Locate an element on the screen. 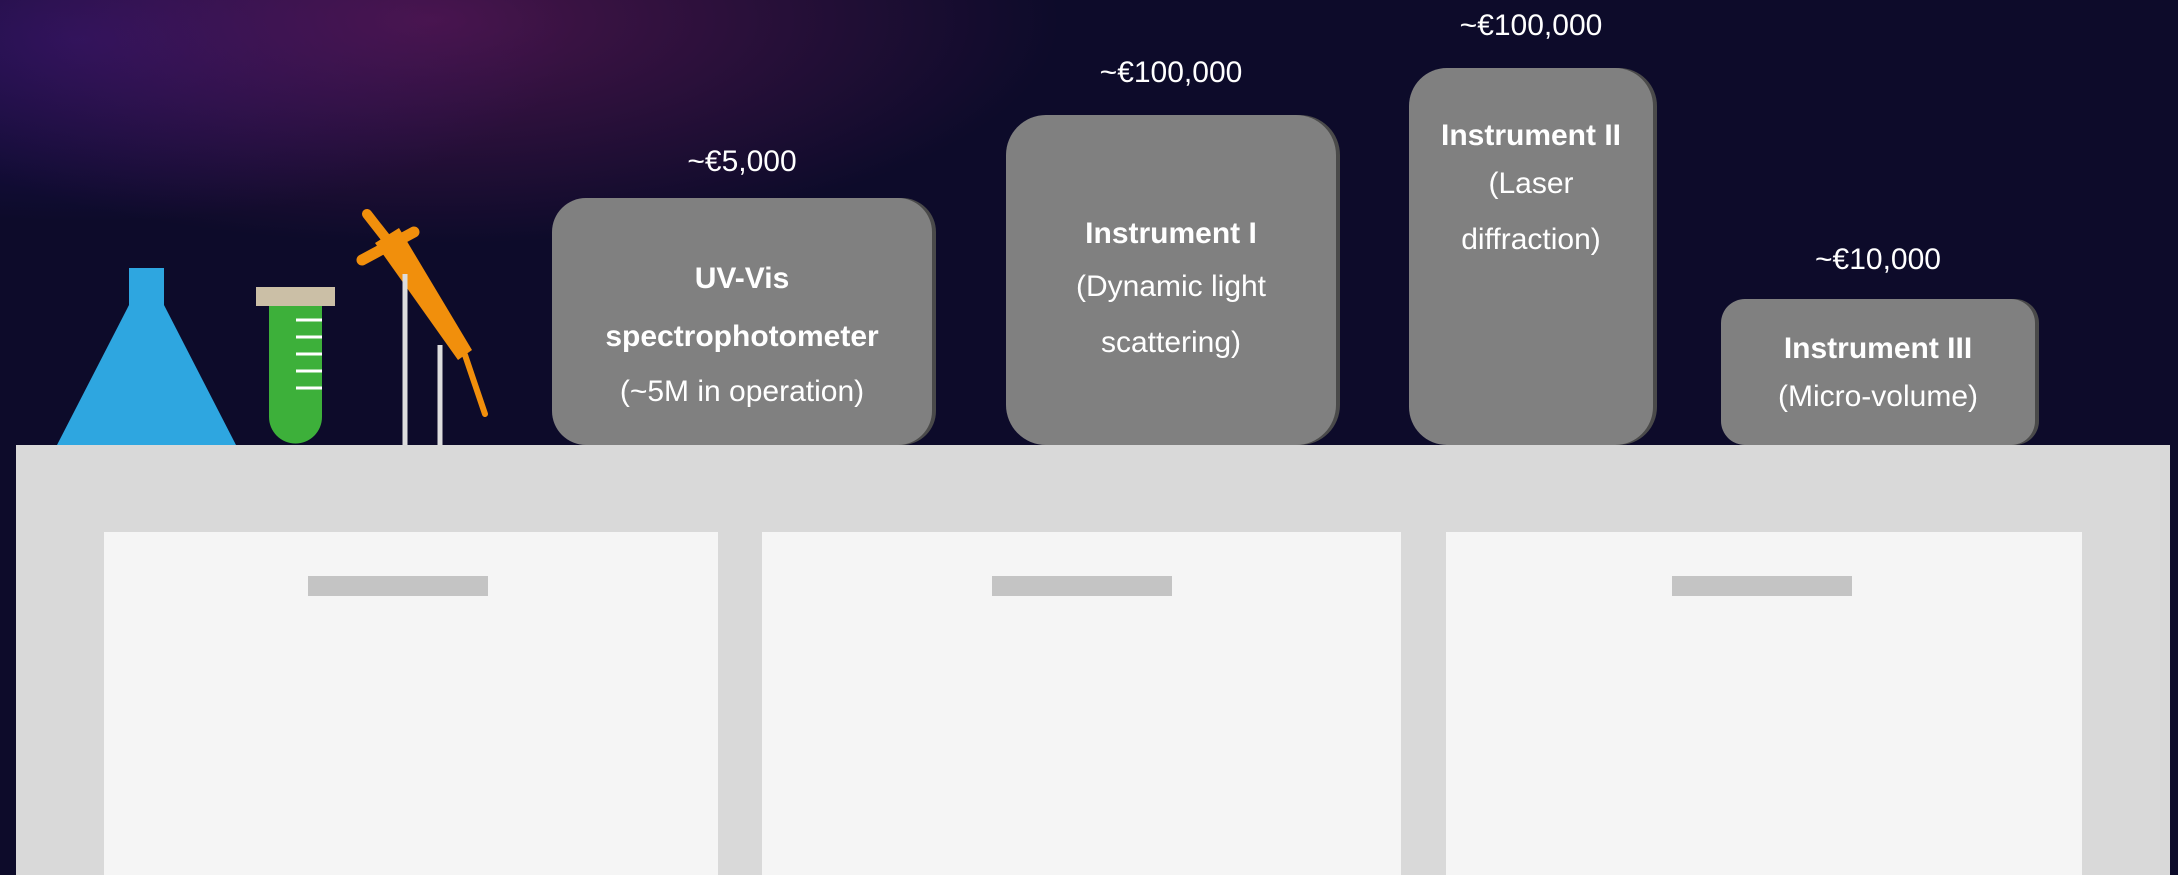 The height and width of the screenshot is (875, 2178). price-label-uv-vis: ~€5,000 is located at coordinates (742, 161).